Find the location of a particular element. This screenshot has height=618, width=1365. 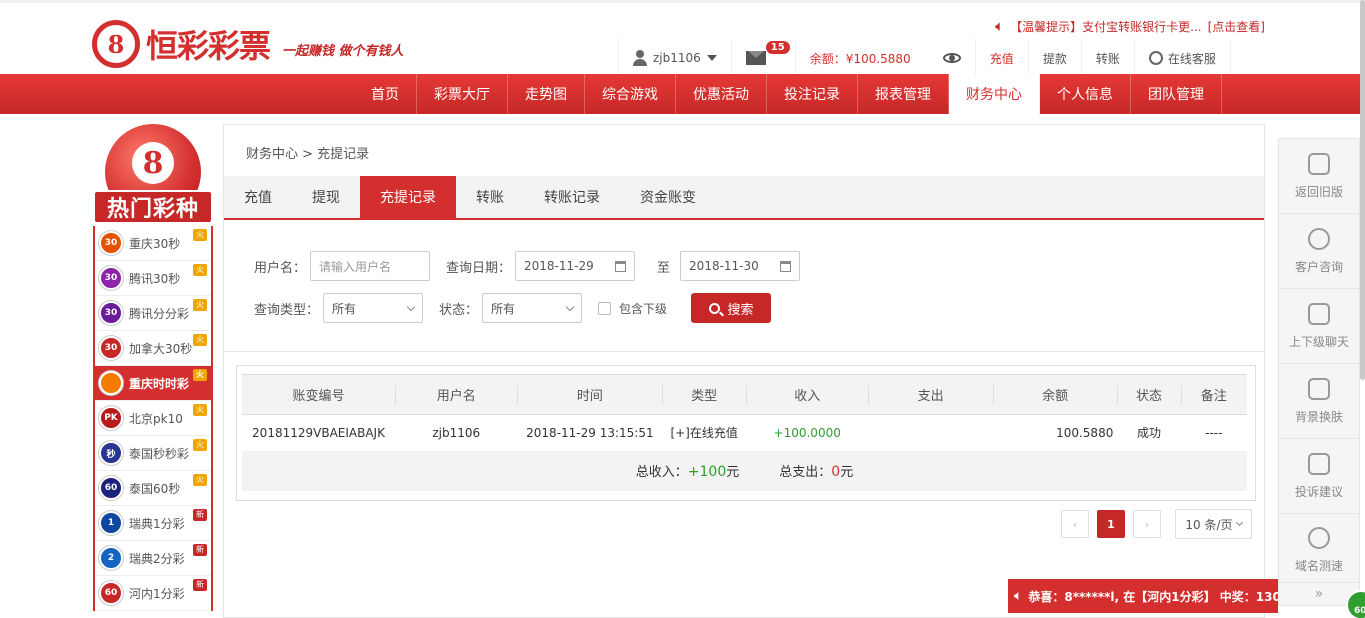

nav-item: 优惠活动 is located at coordinates (721, 94).